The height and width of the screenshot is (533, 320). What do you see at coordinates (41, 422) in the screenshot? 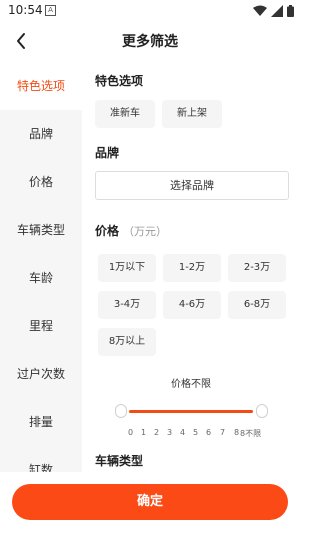
I see `sidebar-item-displacement: 排量` at bounding box center [41, 422].